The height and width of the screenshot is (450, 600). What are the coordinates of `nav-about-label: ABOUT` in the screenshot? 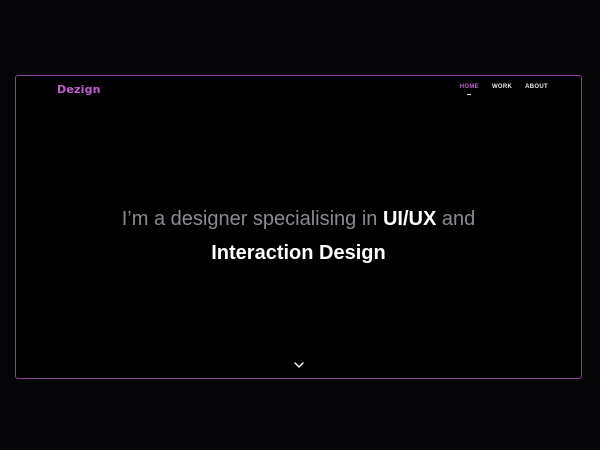 It's located at (536, 87).